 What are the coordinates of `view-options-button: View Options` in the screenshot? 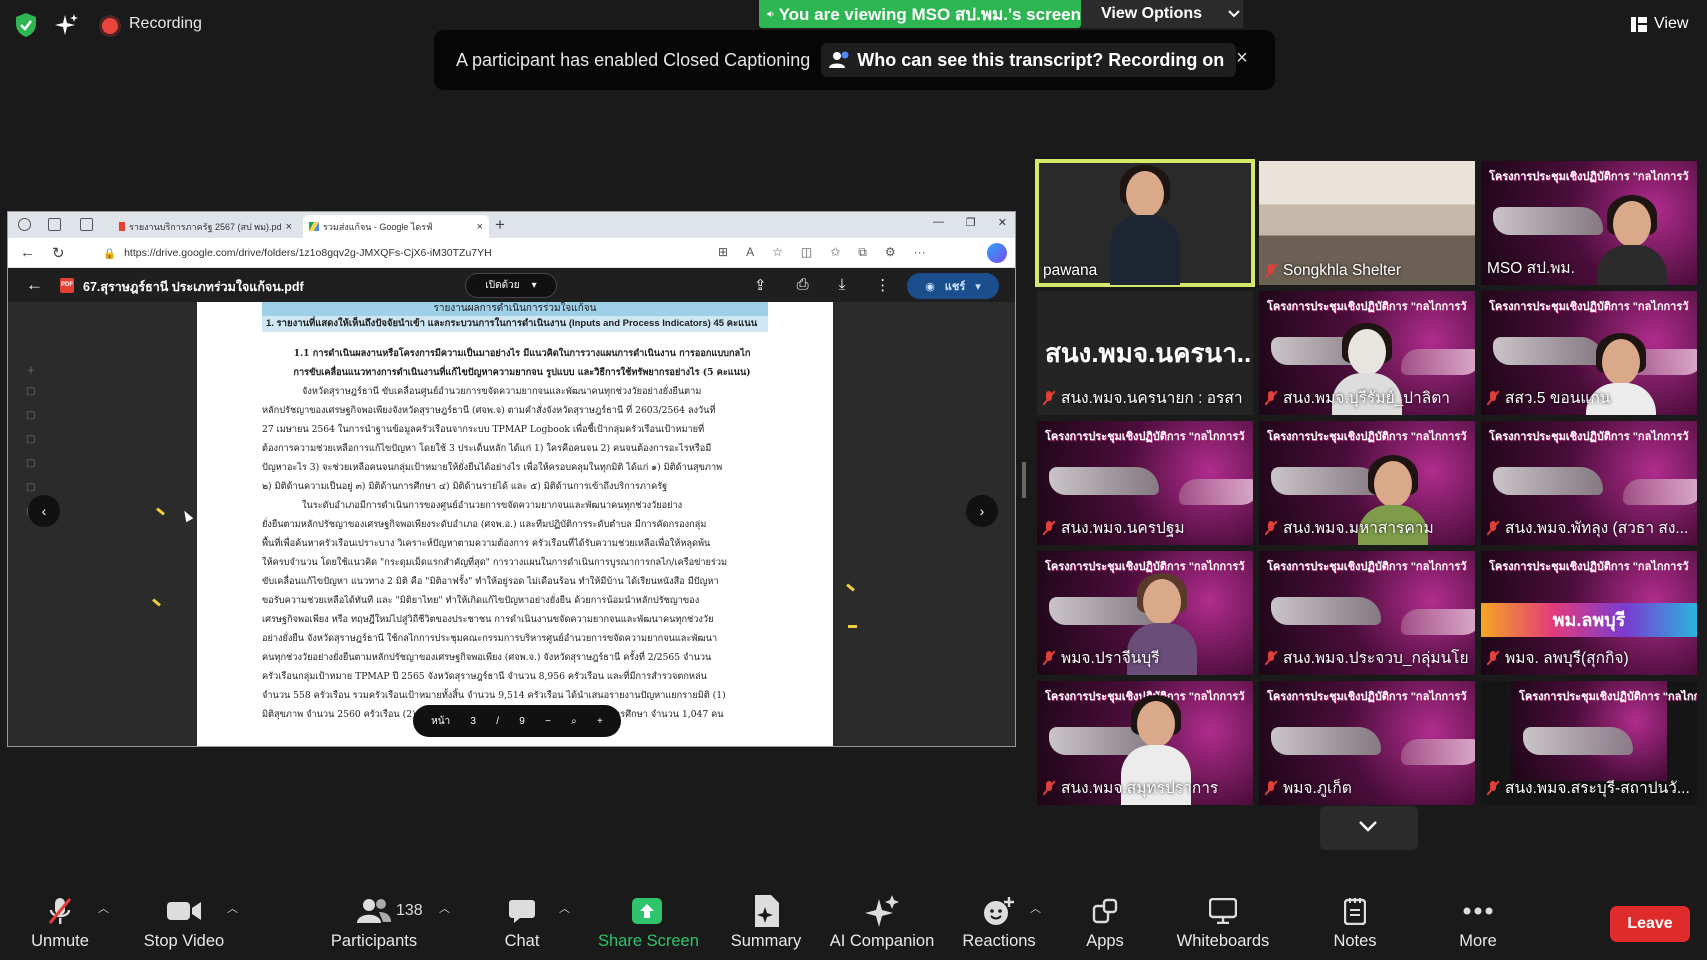 It's located at (1162, 14).